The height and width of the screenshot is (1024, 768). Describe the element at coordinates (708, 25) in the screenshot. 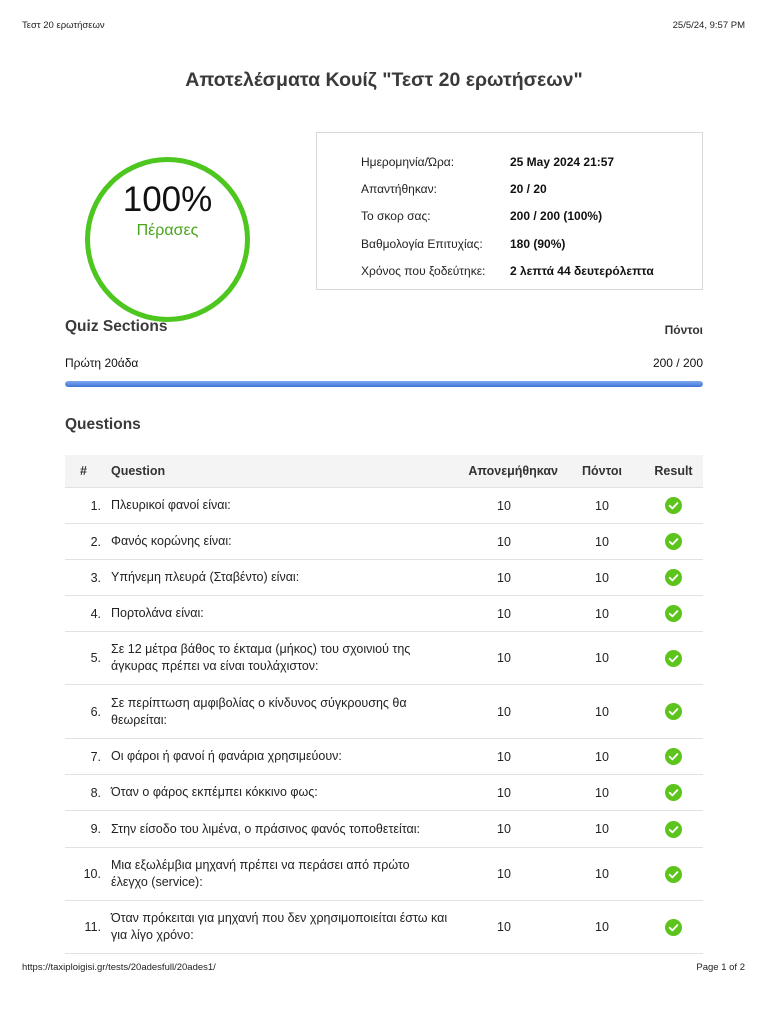

I see `print-datetime: 25/5/24, 9:57 PM` at that location.